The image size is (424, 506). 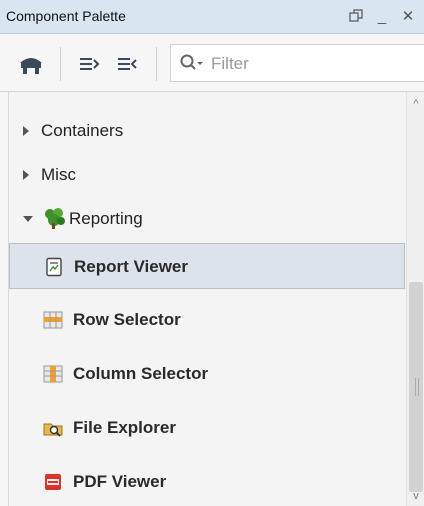 What do you see at coordinates (212, 17) in the screenshot?
I see `title-bar: Component Palette _ ✕` at bounding box center [212, 17].